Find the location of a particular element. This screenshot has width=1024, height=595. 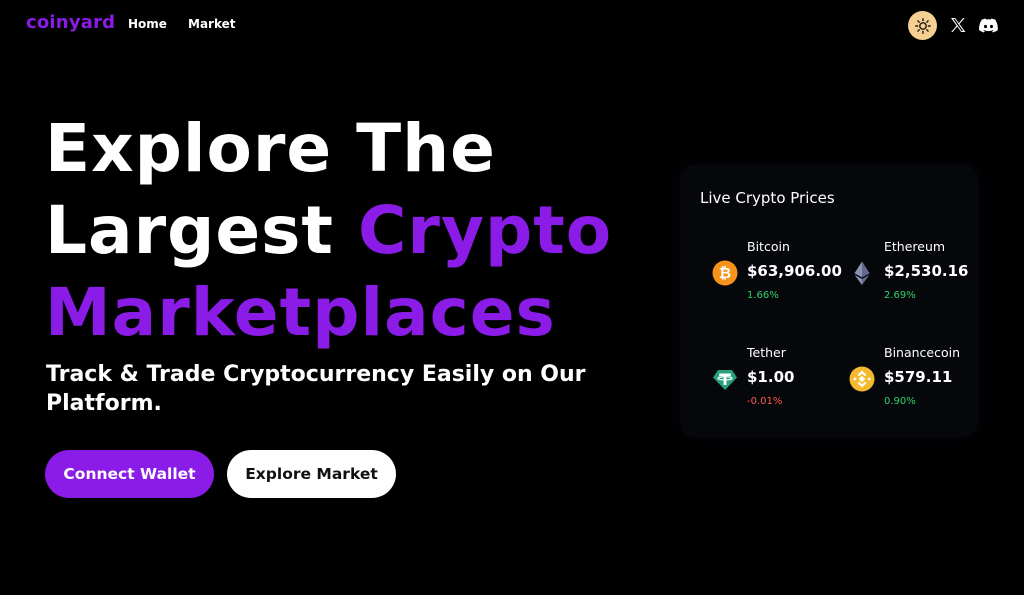

top-nav-bar: coinyard Home Market is located at coordinates (512, 25).